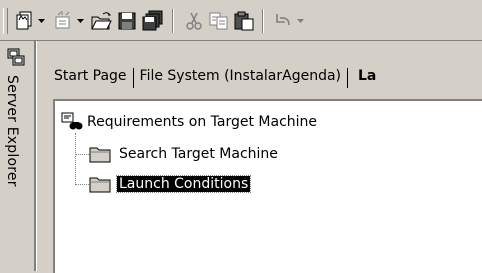 Image resolution: width=482 pixels, height=273 pixels. I want to click on add-item-dropdown, so click(80, 21).